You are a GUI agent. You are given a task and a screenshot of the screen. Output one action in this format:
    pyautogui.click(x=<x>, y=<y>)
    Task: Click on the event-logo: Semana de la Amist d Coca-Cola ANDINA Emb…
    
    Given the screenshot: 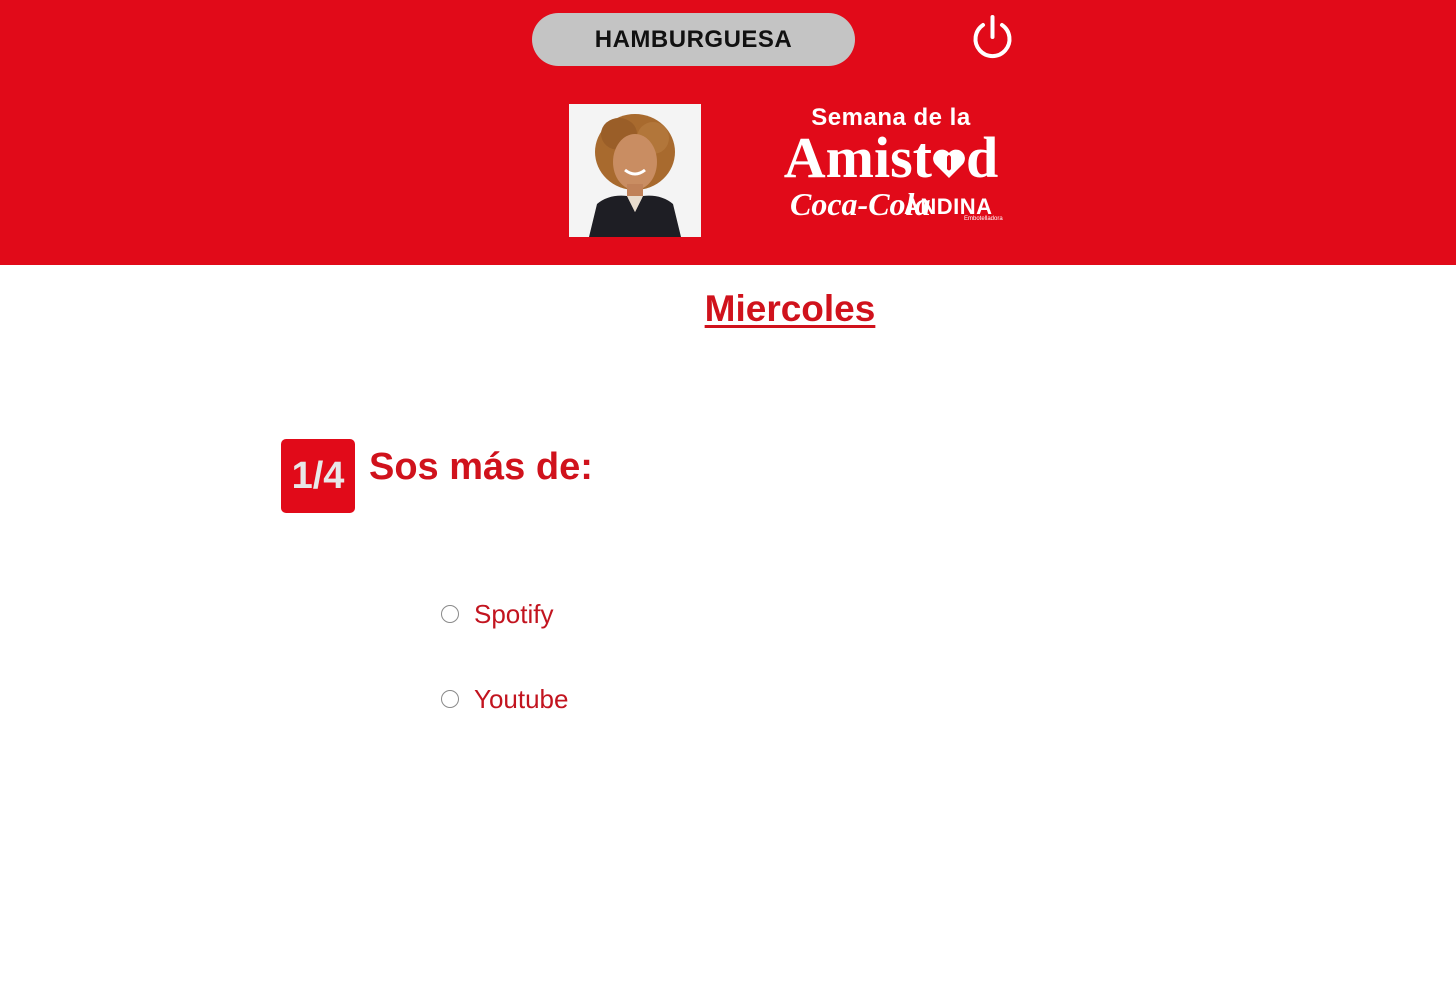 What is the action you would take?
    pyautogui.click(x=891, y=165)
    